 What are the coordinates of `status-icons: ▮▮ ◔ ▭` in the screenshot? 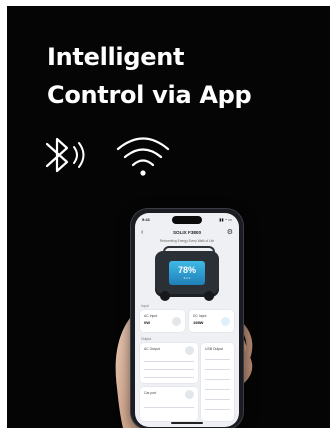 It's located at (225, 219).